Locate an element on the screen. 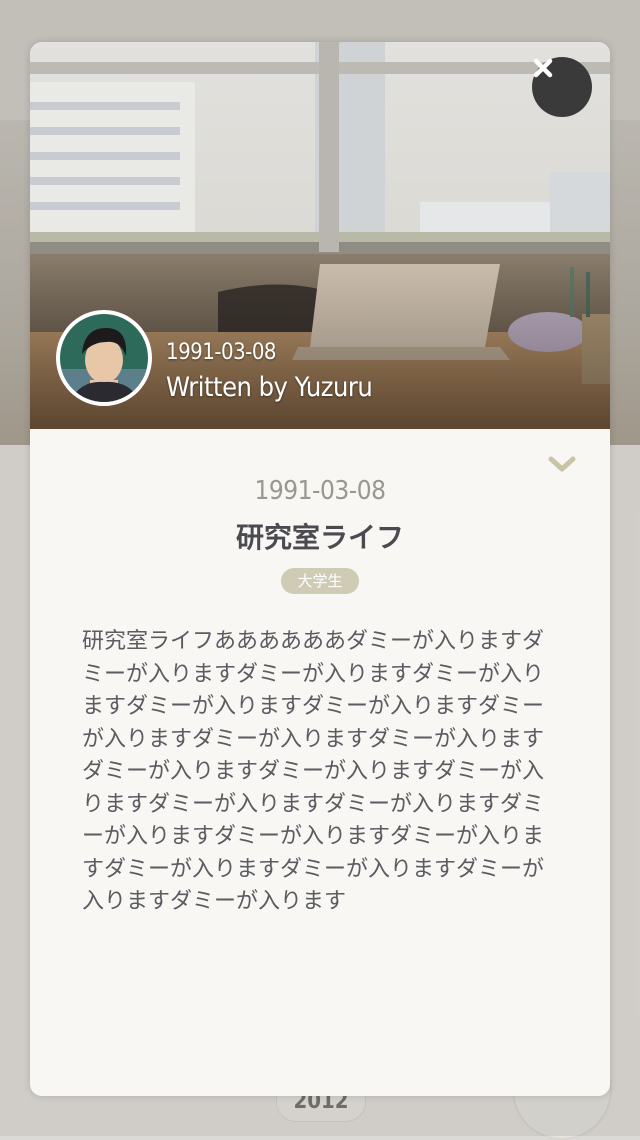 This screenshot has width=640, height=1140. hero-date: 1991-03-08 is located at coordinates (221, 352).